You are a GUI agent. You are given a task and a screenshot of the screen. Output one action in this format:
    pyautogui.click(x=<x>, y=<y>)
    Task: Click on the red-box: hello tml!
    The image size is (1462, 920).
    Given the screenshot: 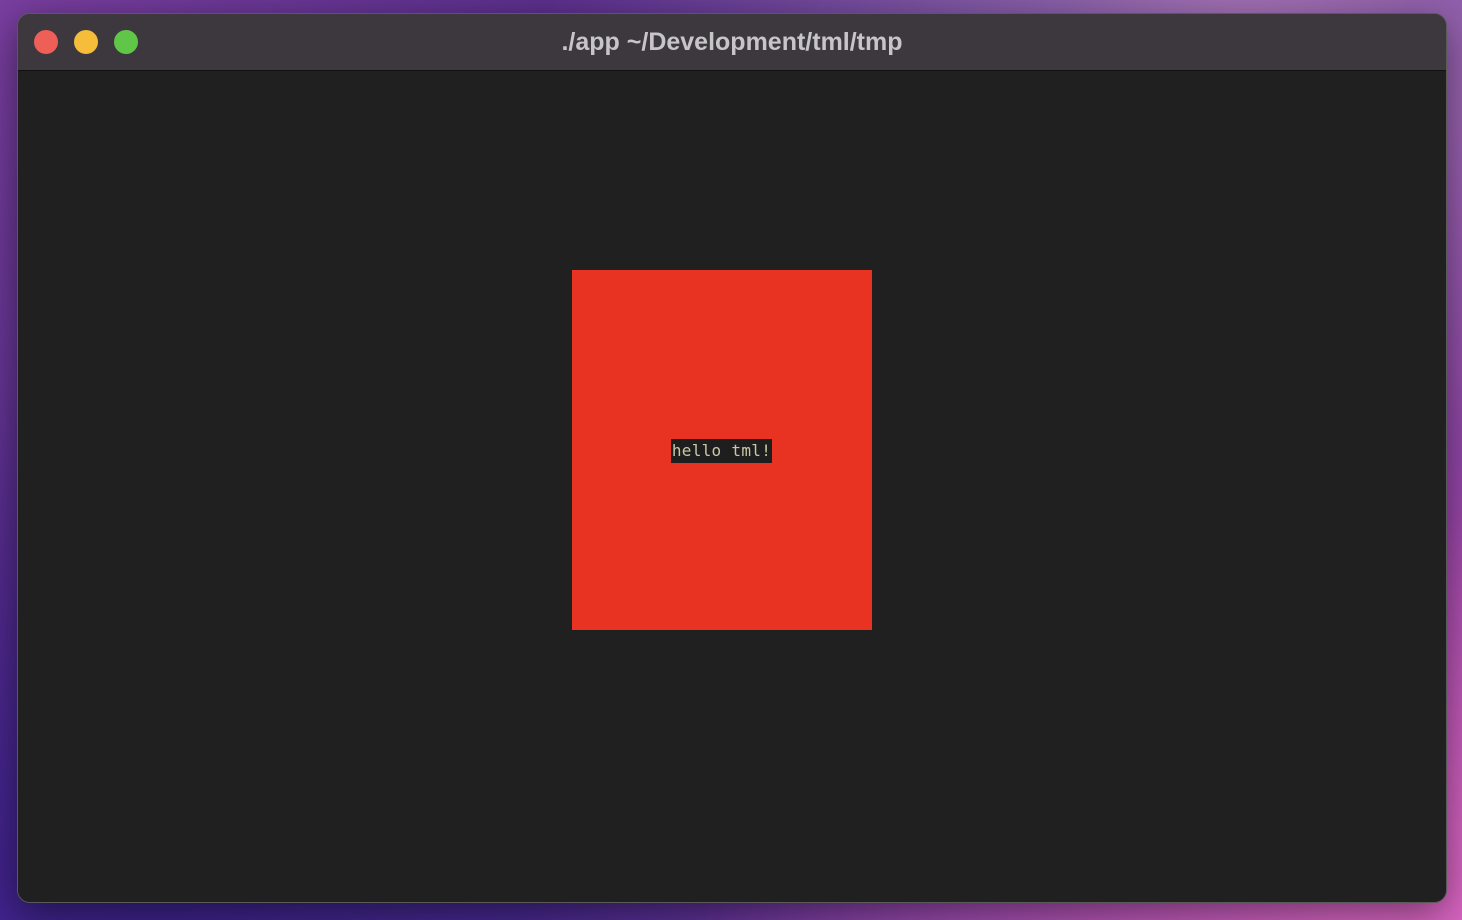 What is the action you would take?
    pyautogui.click(x=722, y=450)
    